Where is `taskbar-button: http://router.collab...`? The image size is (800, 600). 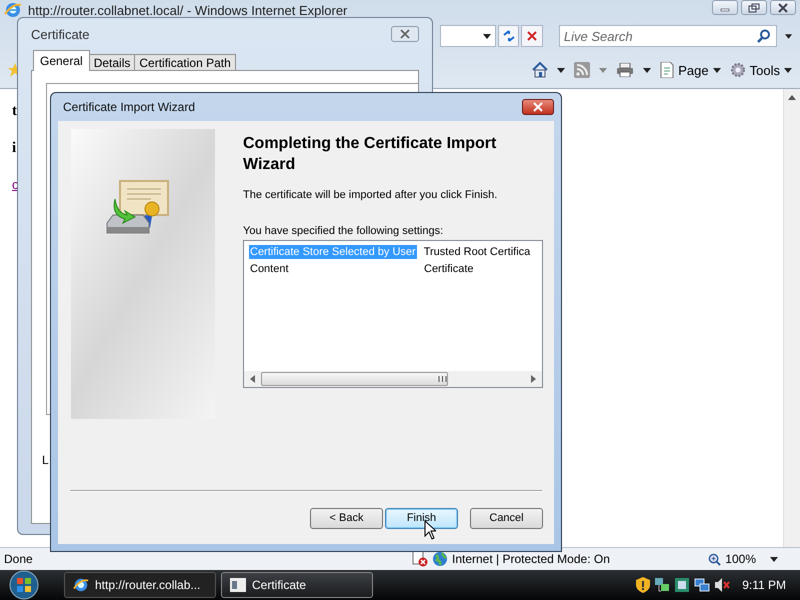 taskbar-button: http://router.collab... is located at coordinates (140, 585).